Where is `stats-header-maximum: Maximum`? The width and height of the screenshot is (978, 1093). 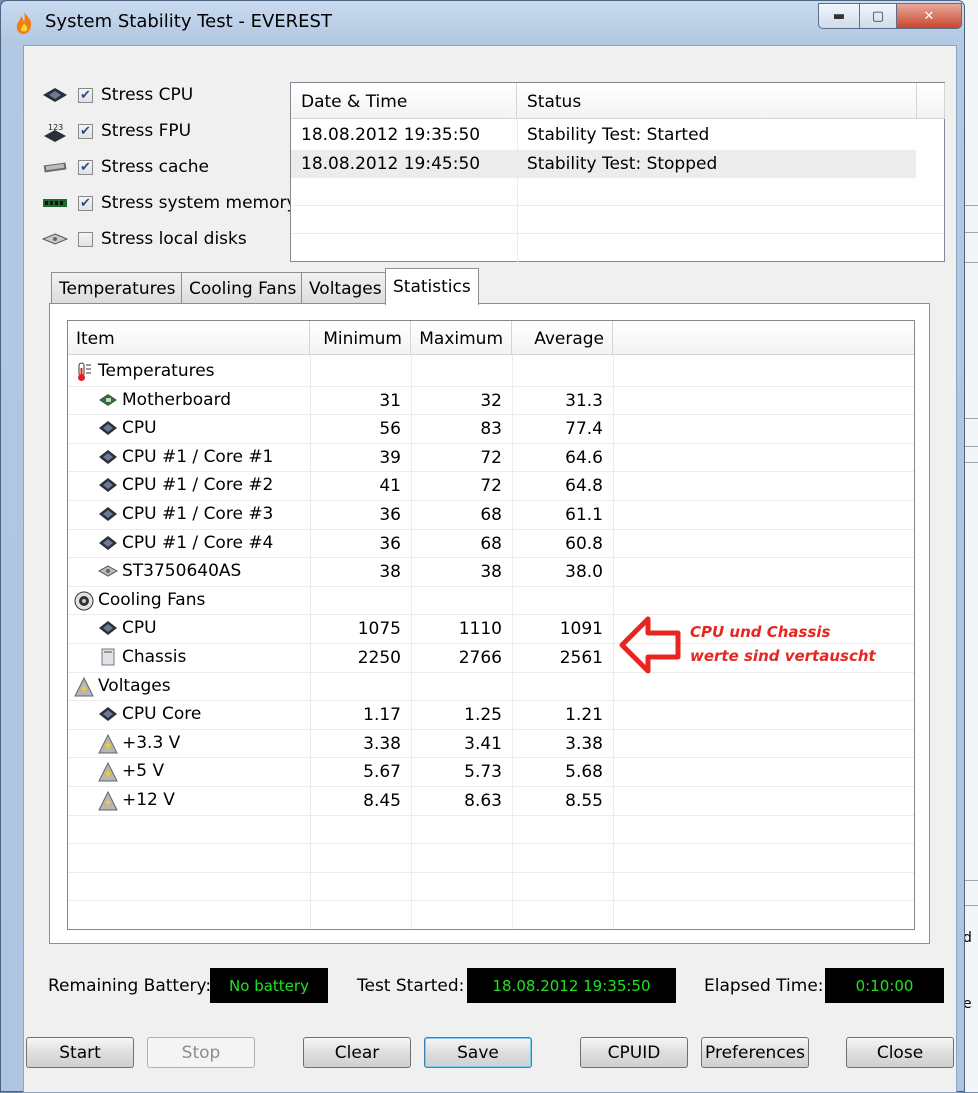
stats-header-maximum: Maximum is located at coordinates (461, 338).